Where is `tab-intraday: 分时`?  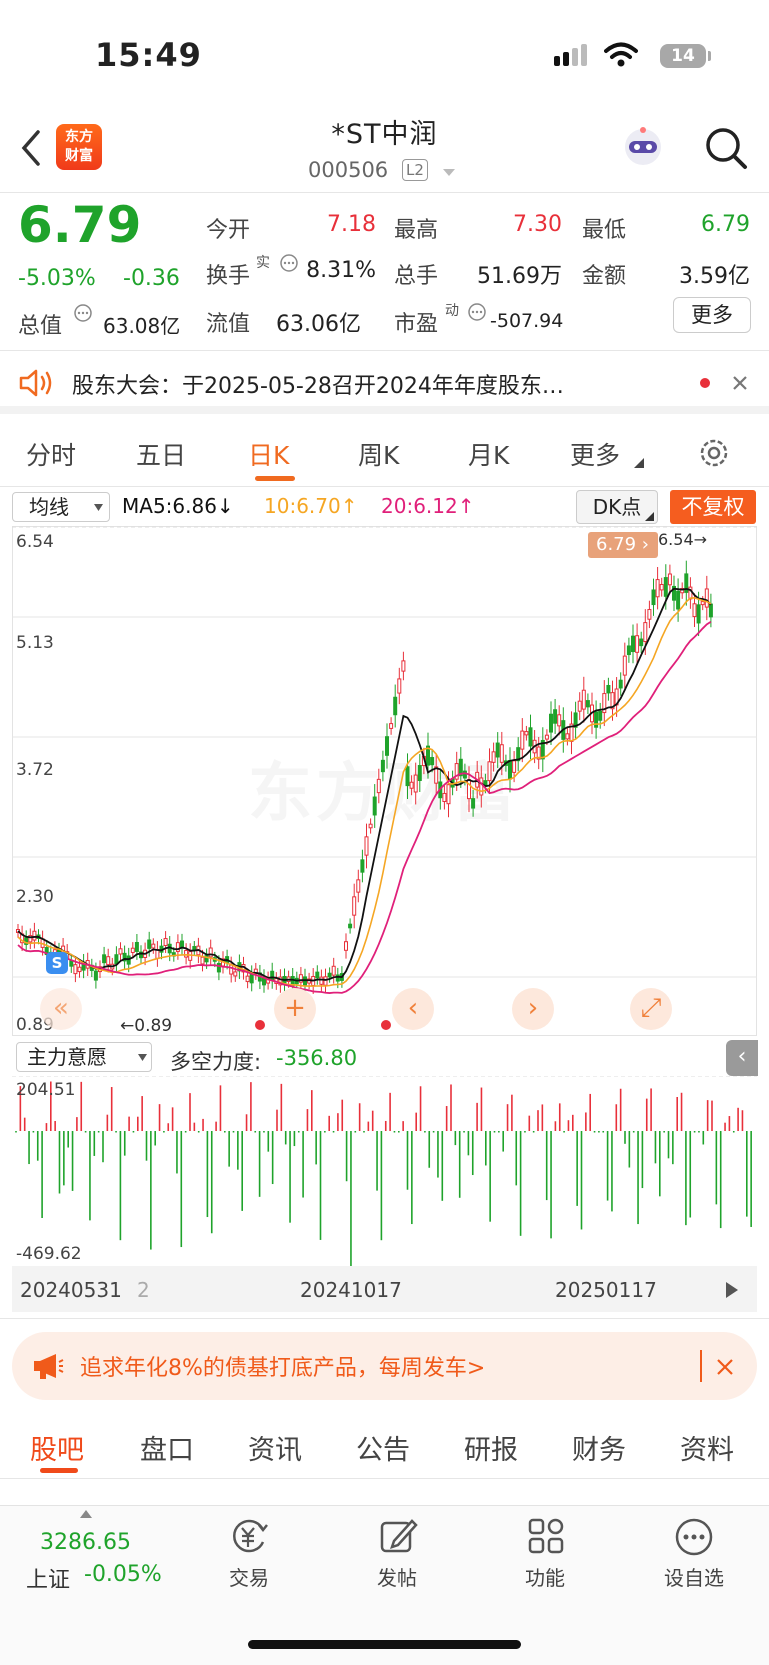 tab-intraday: 分时 is located at coordinates (51, 454).